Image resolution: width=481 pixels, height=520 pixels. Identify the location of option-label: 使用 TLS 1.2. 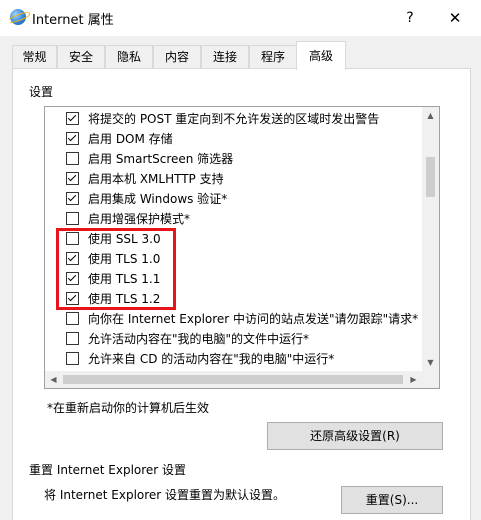
(124, 299).